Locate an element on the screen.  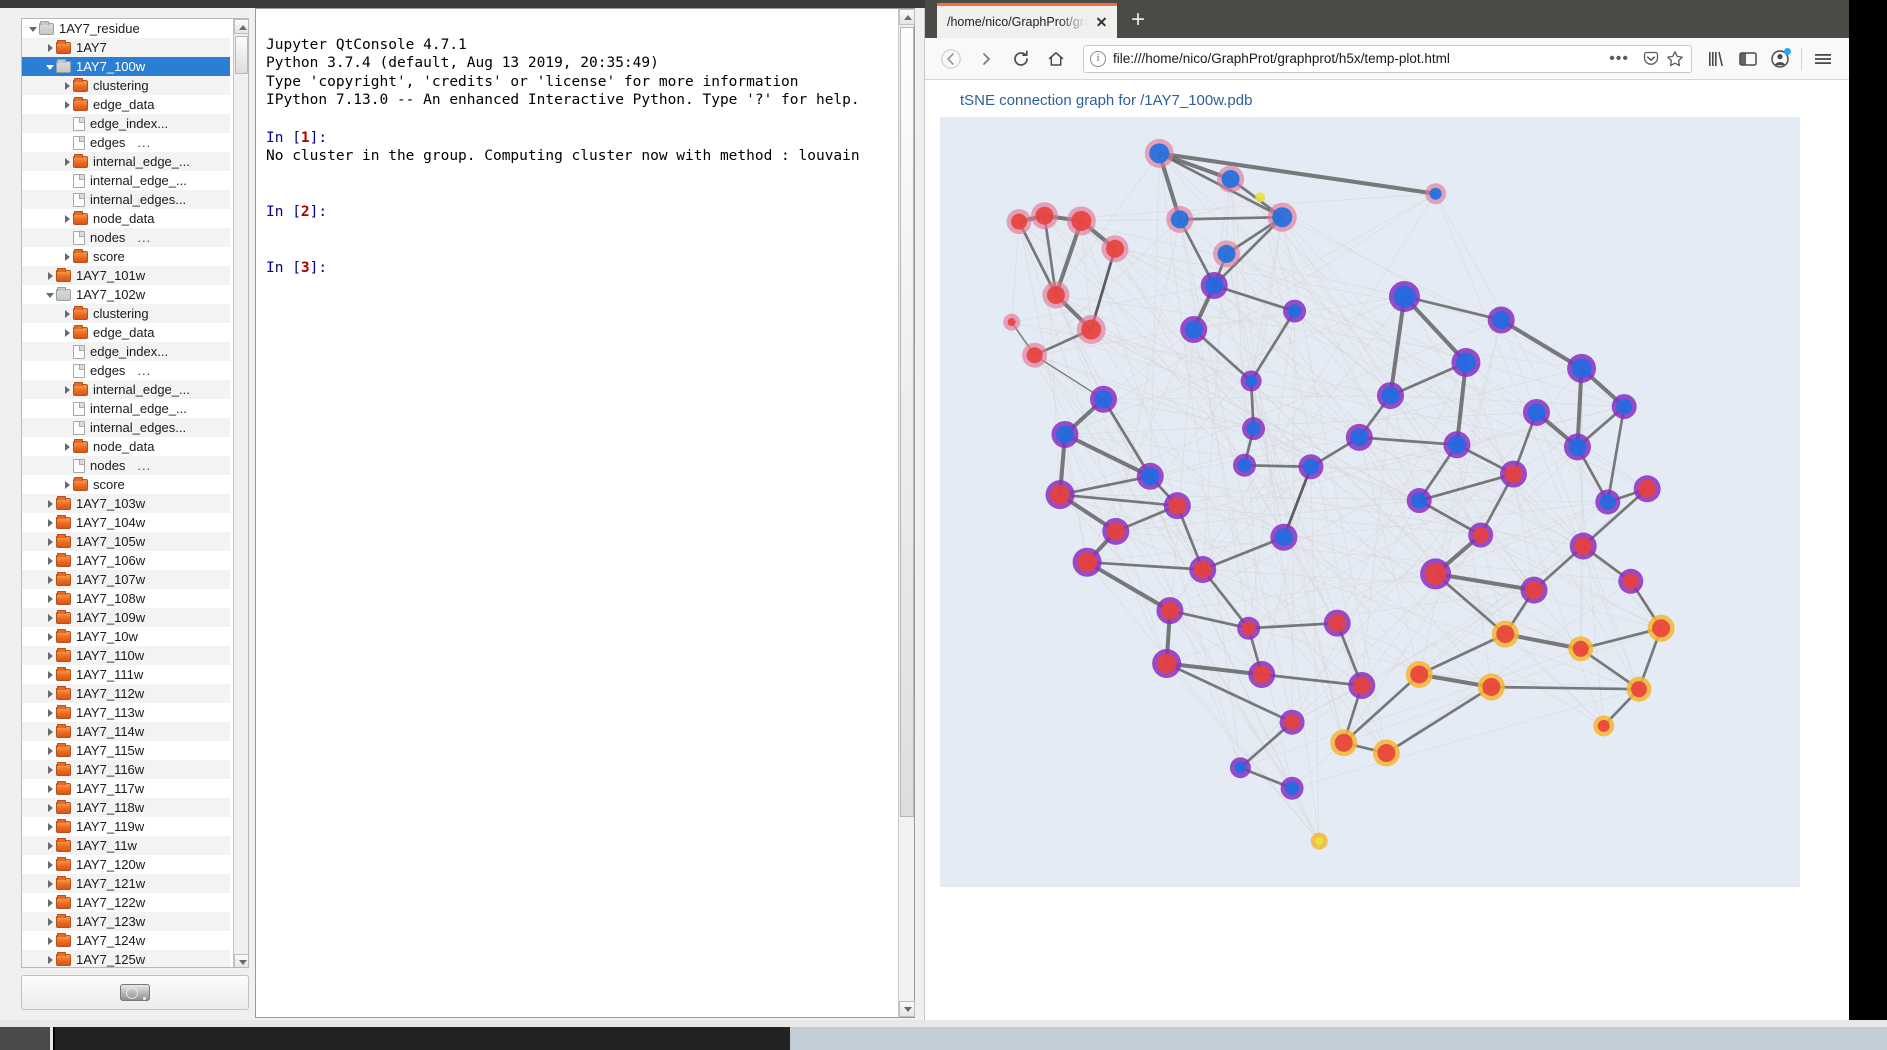
tree-item-1ay7-106w: 1AY7_106w is located at coordinates (126, 560).